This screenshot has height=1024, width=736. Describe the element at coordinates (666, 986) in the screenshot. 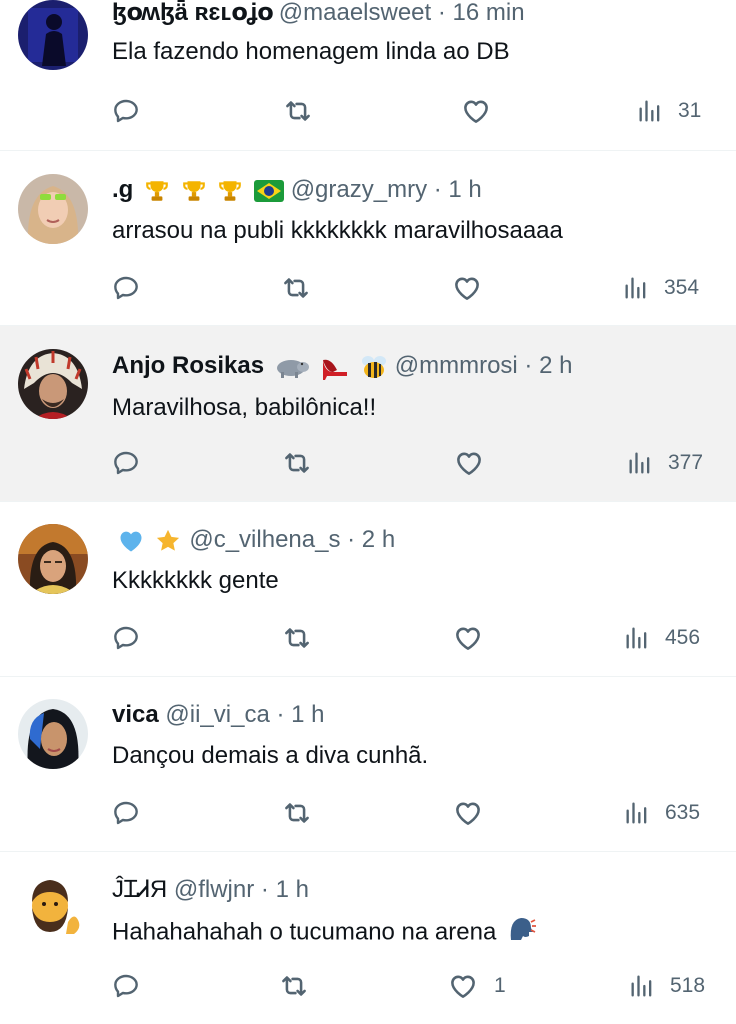

I see `views-button: 518` at that location.